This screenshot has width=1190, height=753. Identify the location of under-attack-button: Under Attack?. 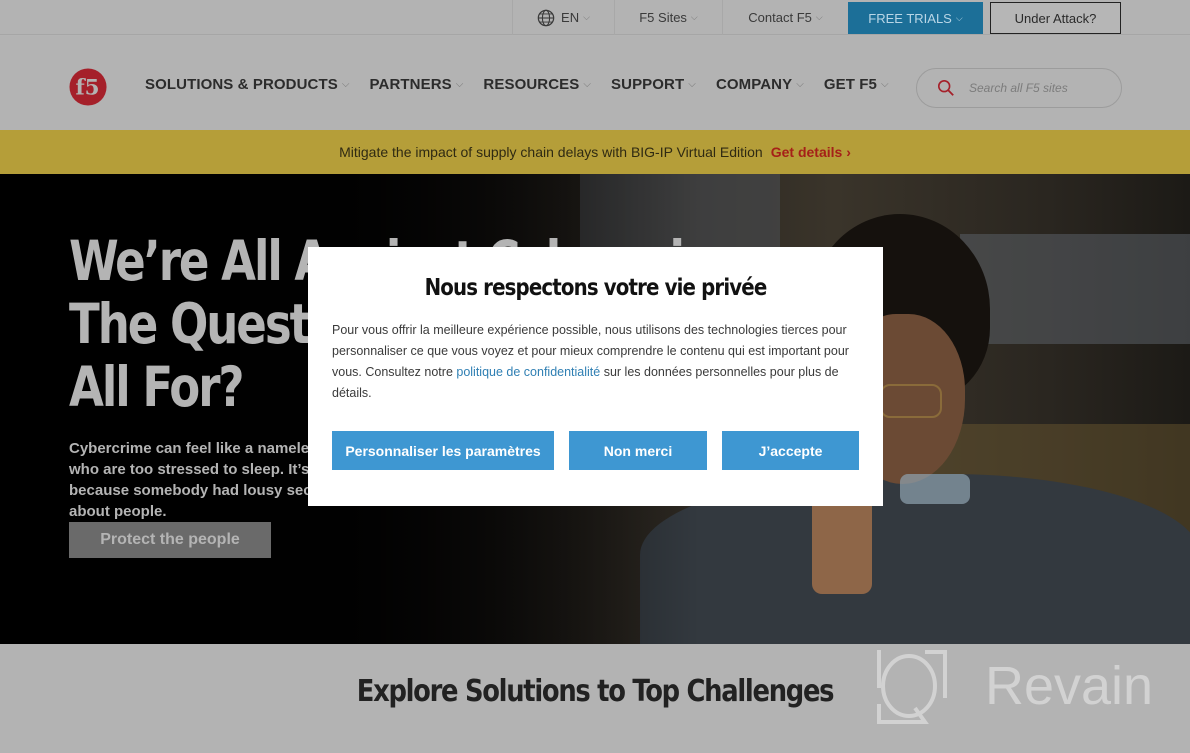
(1055, 18).